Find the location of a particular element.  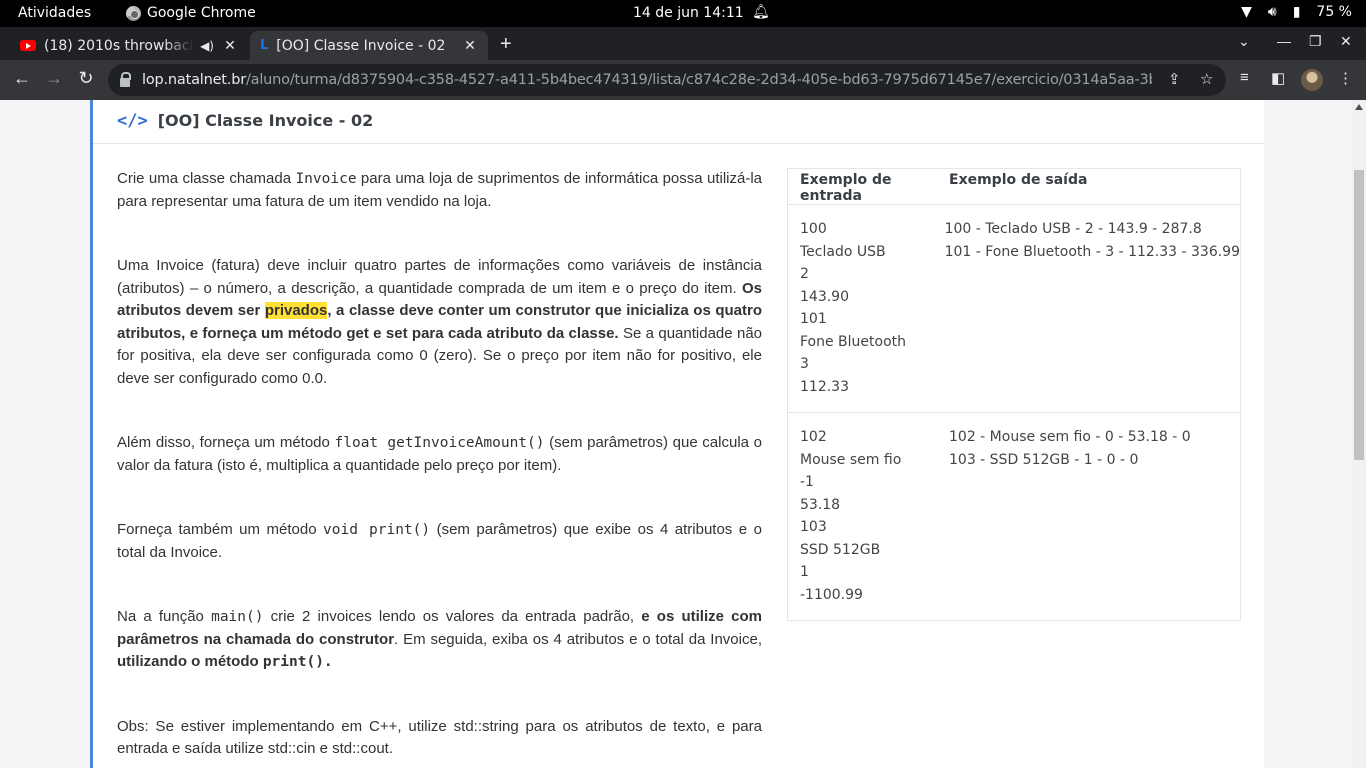

system-tray: ▼ 🔊︎ ▮ 75 % is located at coordinates (1296, 12).